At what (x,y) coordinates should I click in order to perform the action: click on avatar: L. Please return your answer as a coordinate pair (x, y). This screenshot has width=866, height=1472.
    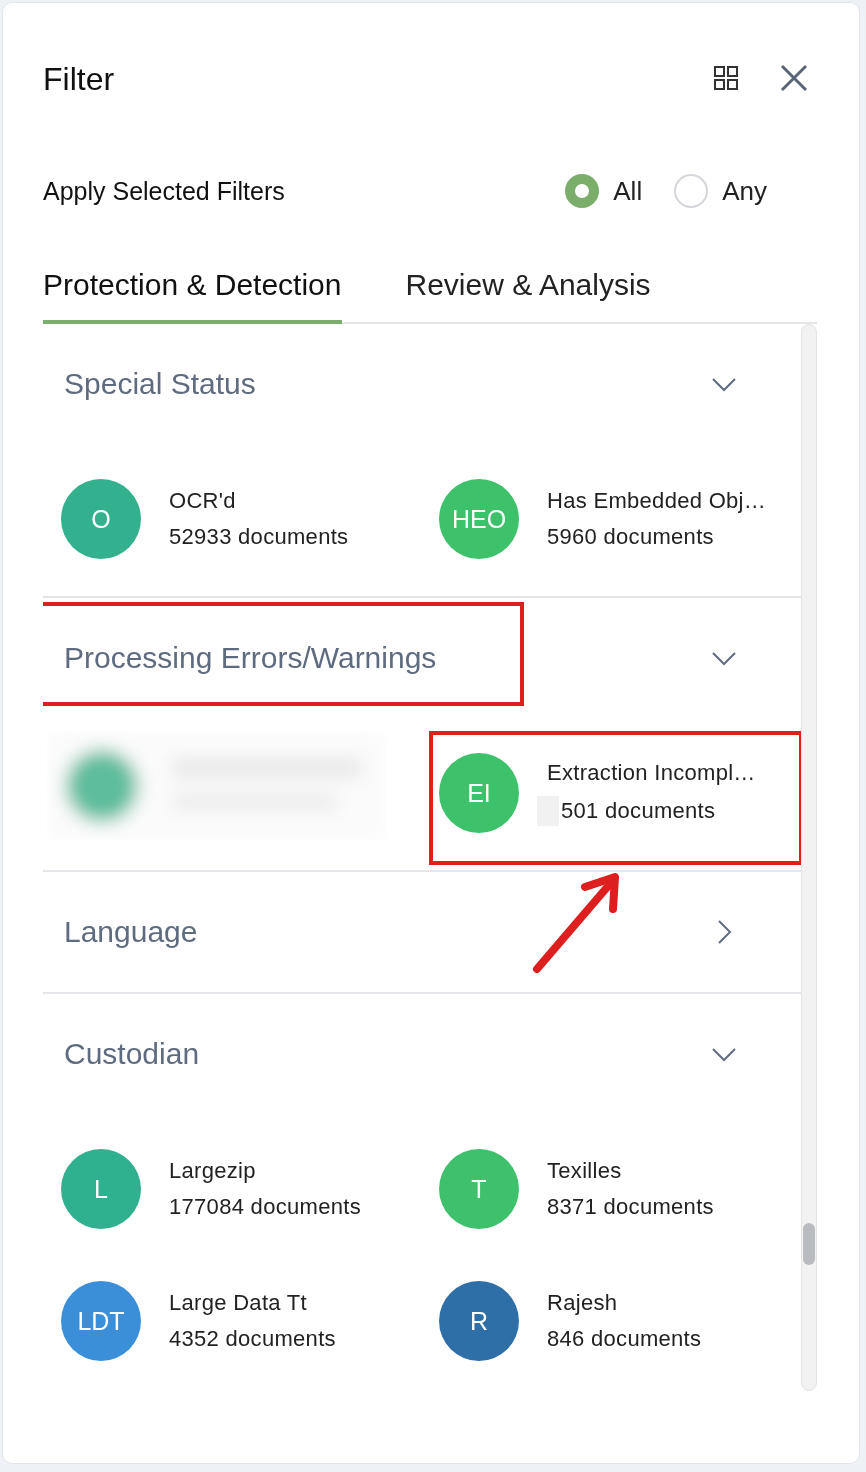
    Looking at the image, I should click on (101, 1189).